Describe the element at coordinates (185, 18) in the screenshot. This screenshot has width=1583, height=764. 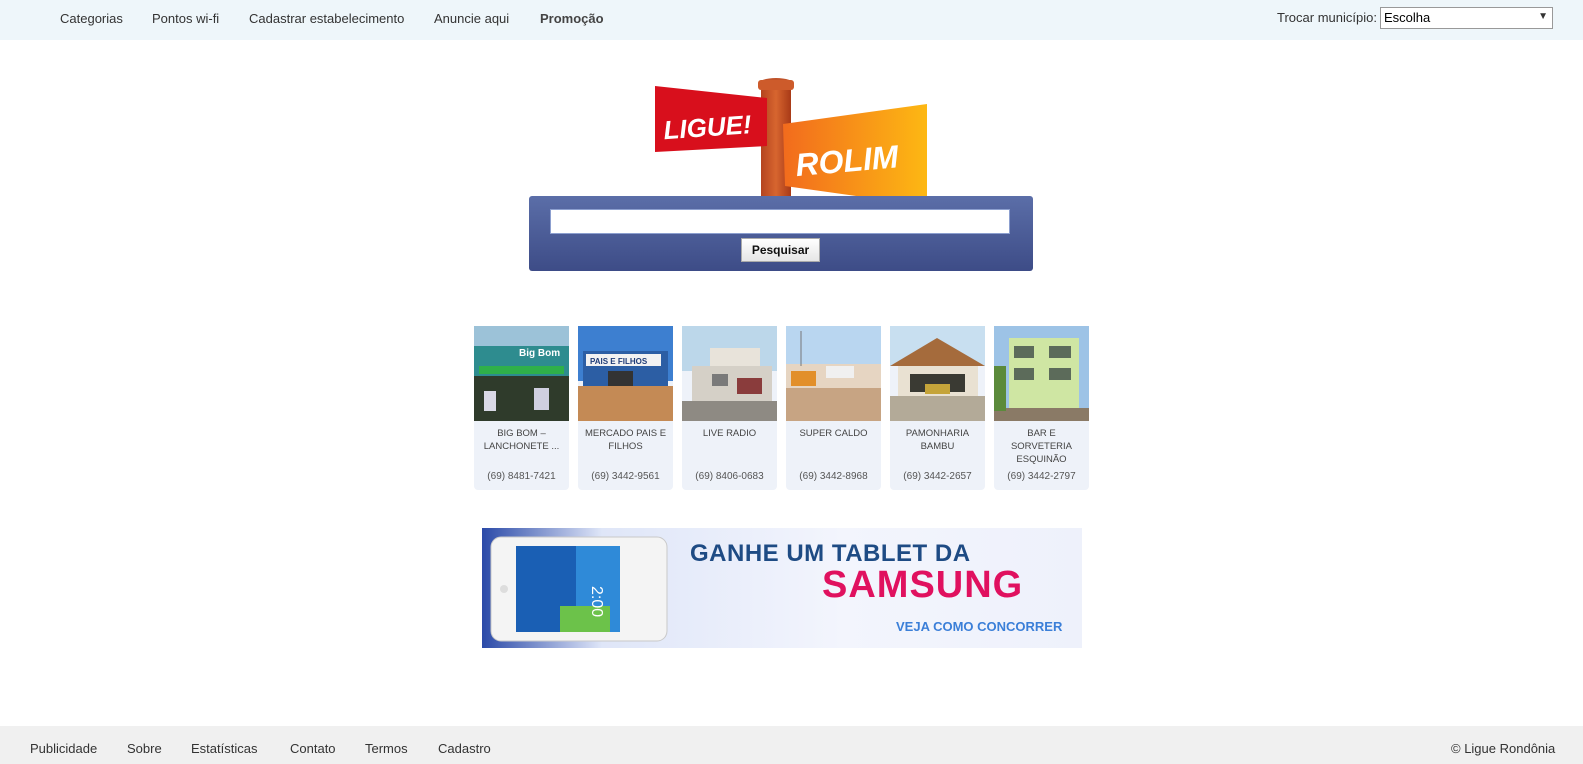
I see `nav-pontos-wifi: Pontos wi-fi` at that location.